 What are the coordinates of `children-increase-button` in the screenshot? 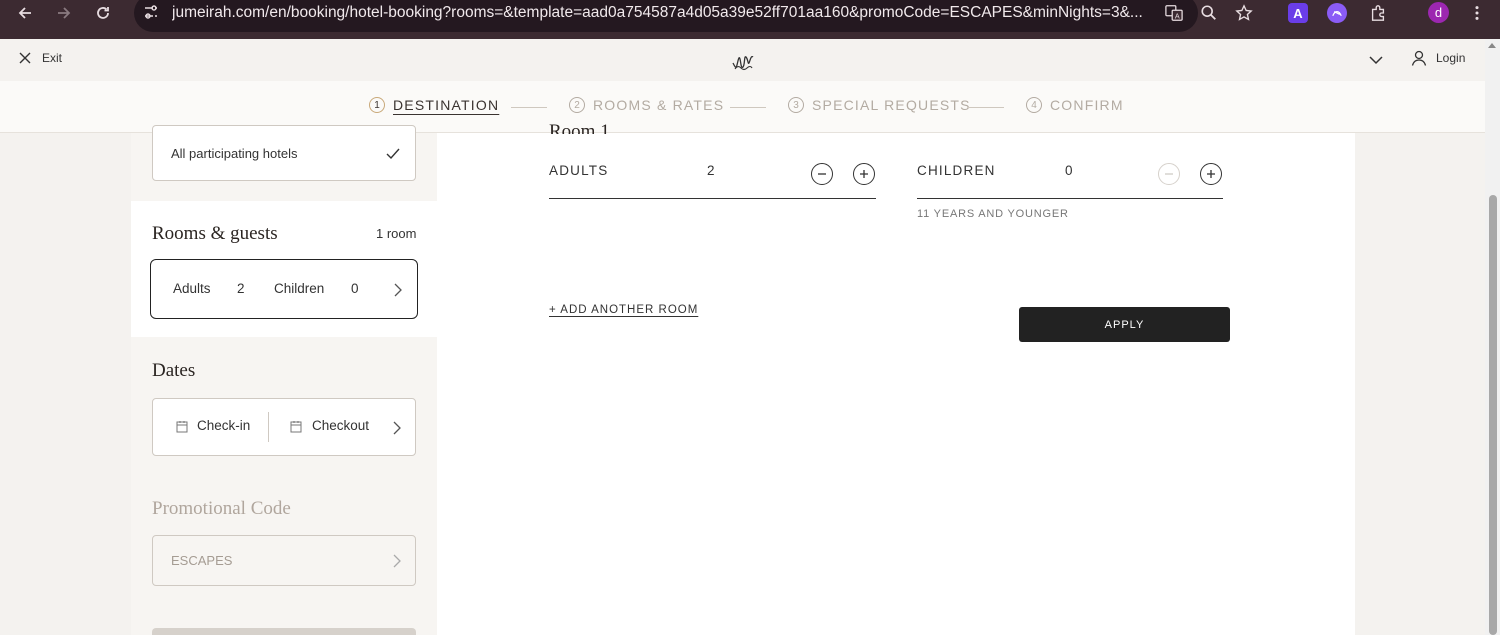 It's located at (1211, 174).